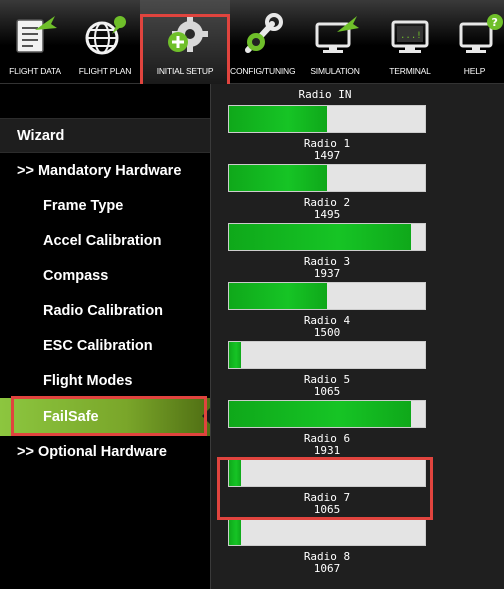 Image resolution: width=504 pixels, height=589 pixels. Describe the element at coordinates (76, 275) in the screenshot. I see `sidebar-item-label: Compass` at that location.